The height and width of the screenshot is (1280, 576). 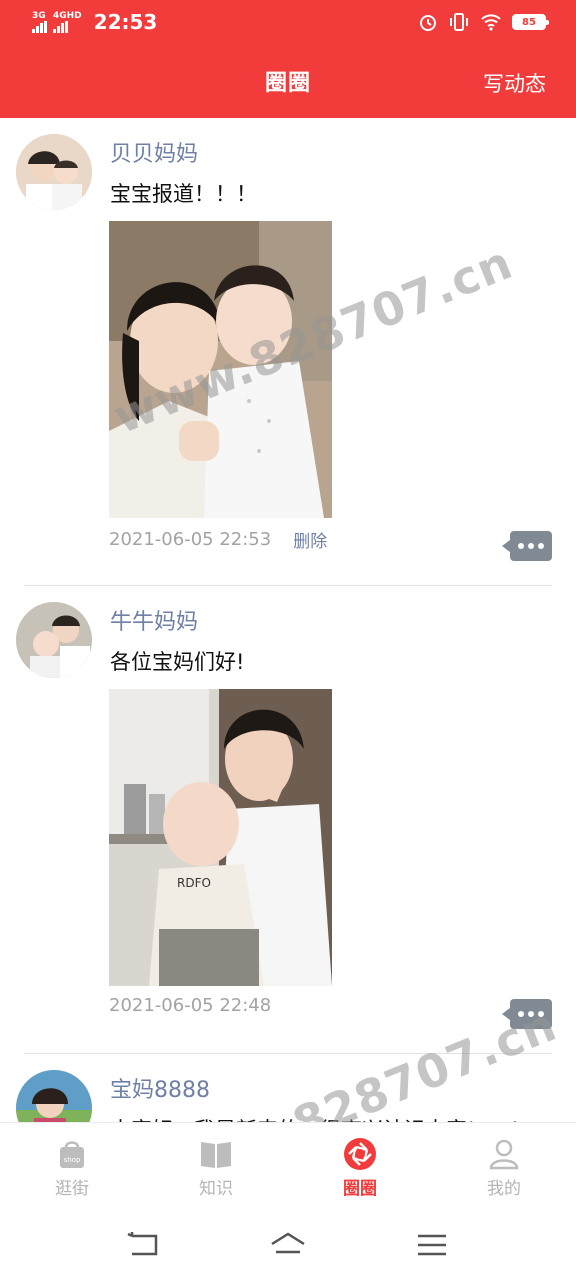 What do you see at coordinates (360, 1154) in the screenshot?
I see `camera-aperture-icon` at bounding box center [360, 1154].